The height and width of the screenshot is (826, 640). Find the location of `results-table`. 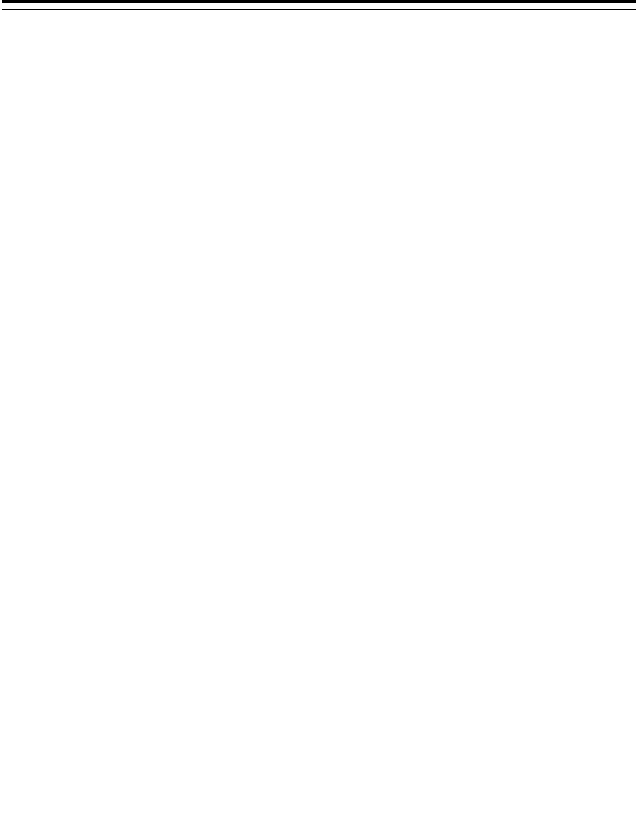

results-table is located at coordinates (319, 5).